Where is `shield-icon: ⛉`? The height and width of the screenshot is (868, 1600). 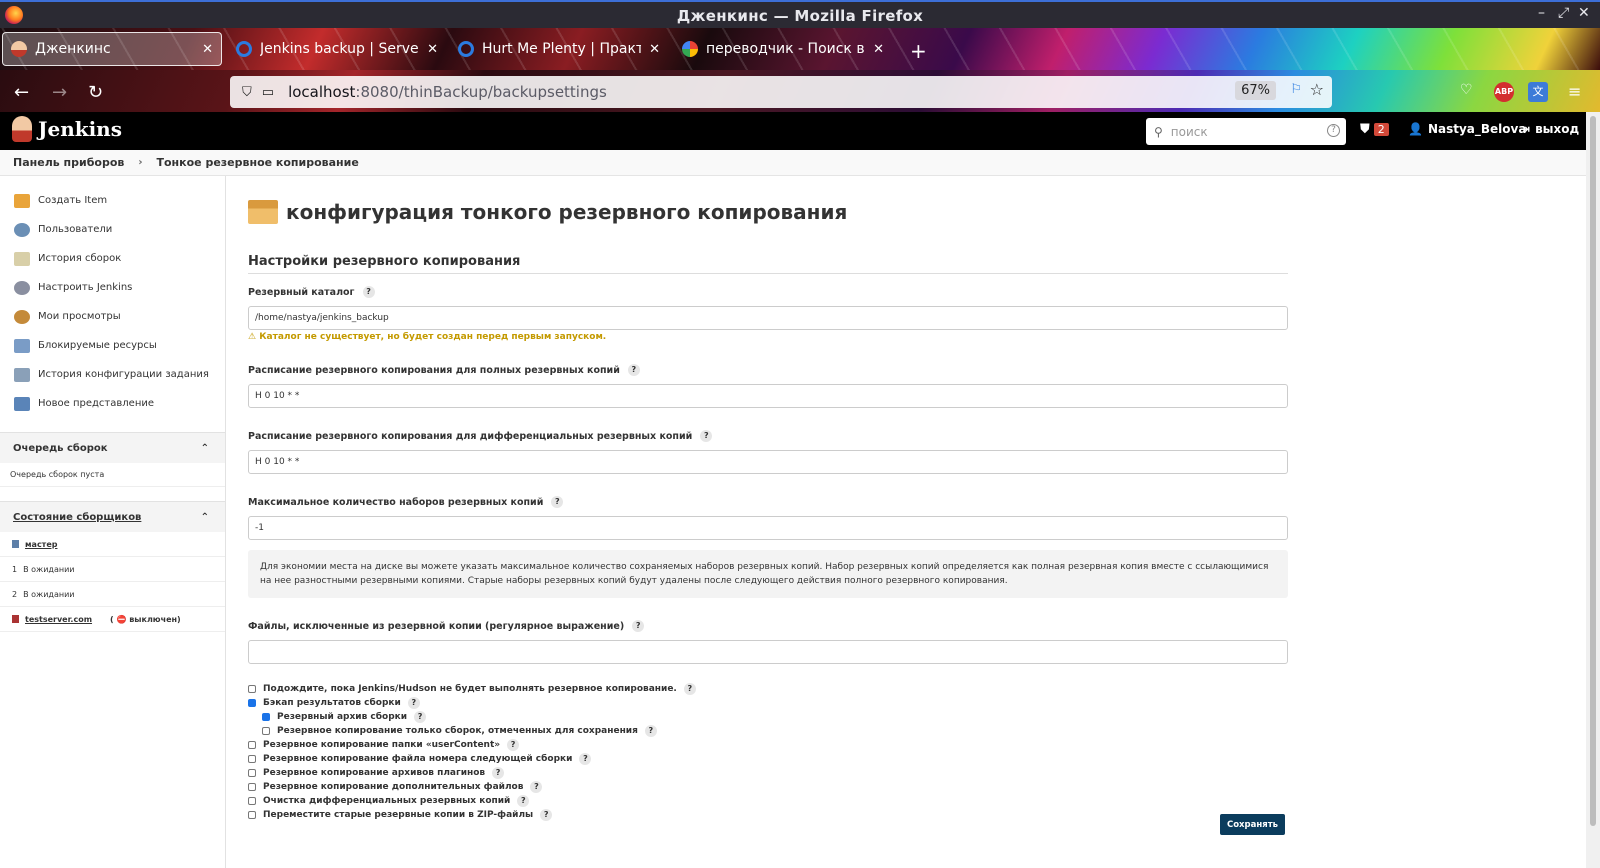
shield-icon: ⛉ is located at coordinates (247, 92).